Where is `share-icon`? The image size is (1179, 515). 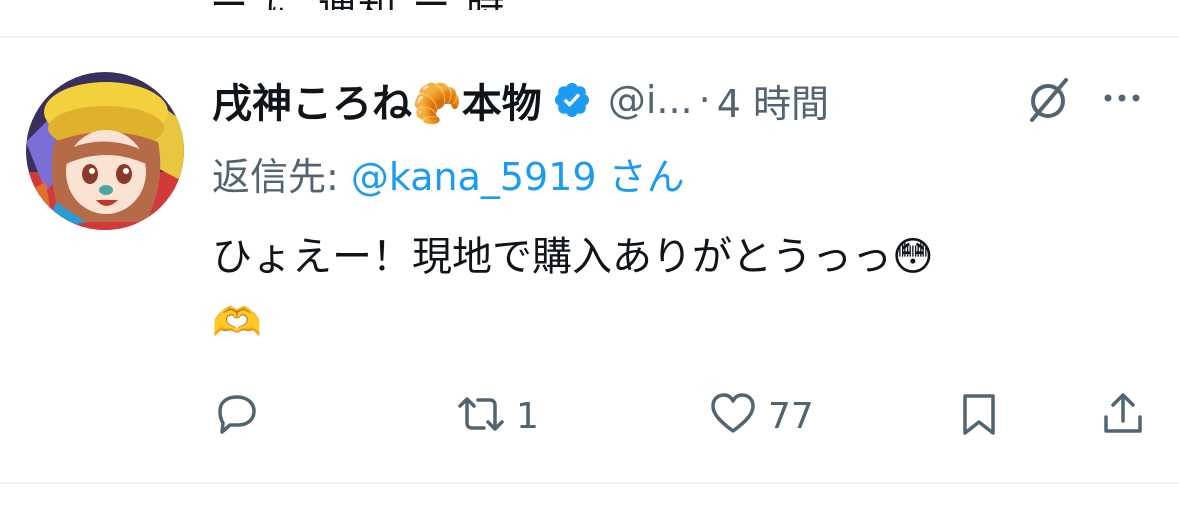
share-icon is located at coordinates (1123, 416).